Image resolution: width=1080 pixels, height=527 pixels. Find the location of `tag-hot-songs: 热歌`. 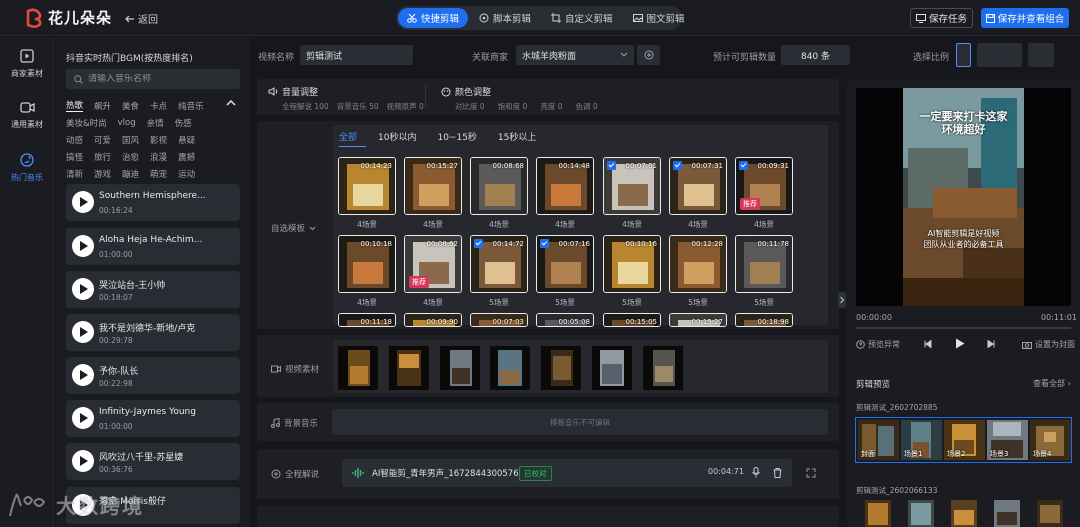

tag-hot-songs: 热歌 is located at coordinates (75, 105).